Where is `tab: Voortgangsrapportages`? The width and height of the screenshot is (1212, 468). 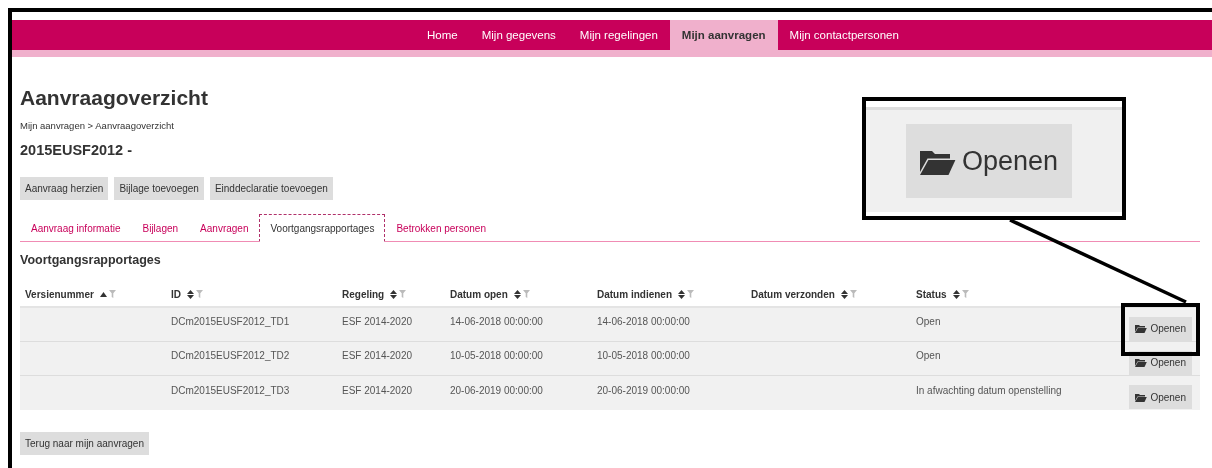
tab: Voortgangsrapportages is located at coordinates (322, 228).